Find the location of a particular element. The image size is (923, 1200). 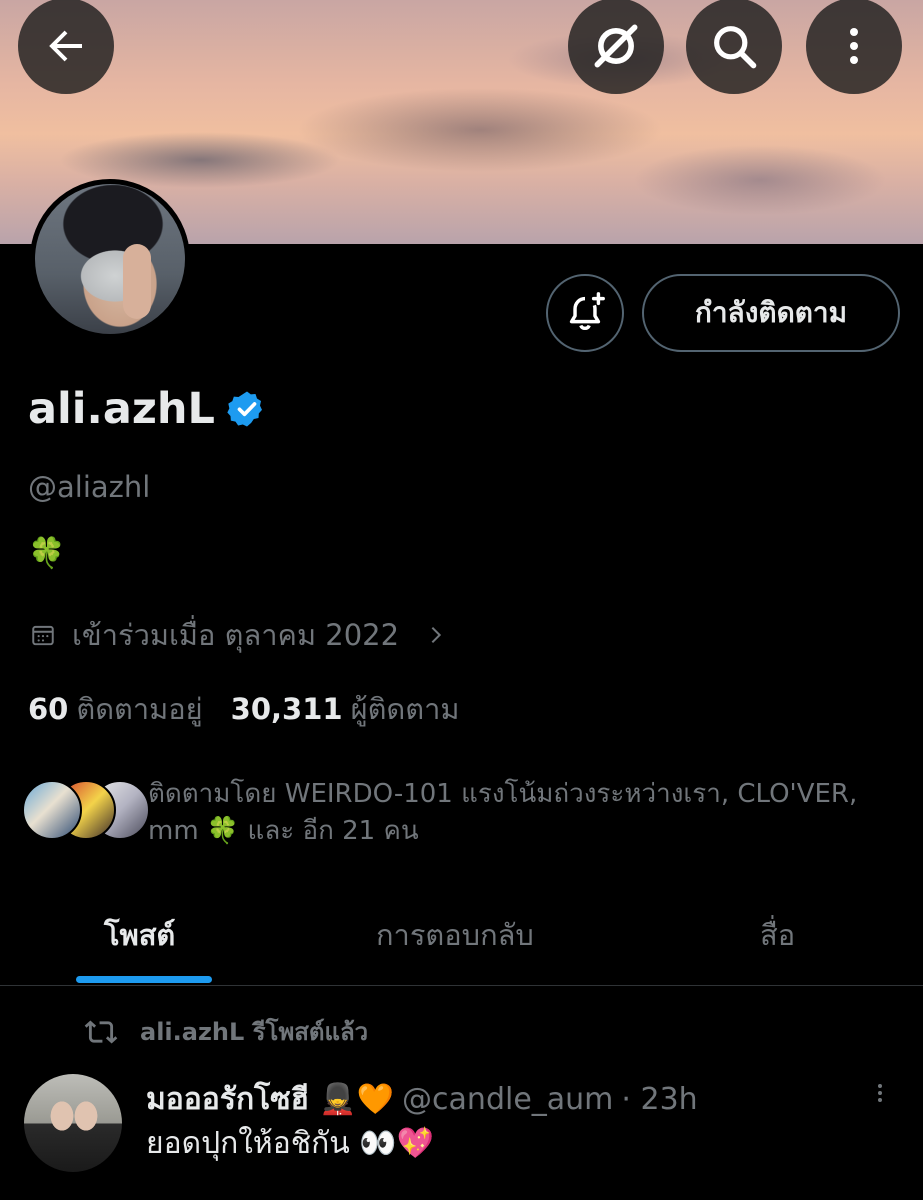

post-header: มอออรักโซฮี 💂🧡 @candle_aum · 23h is located at coordinates (422, 1099).